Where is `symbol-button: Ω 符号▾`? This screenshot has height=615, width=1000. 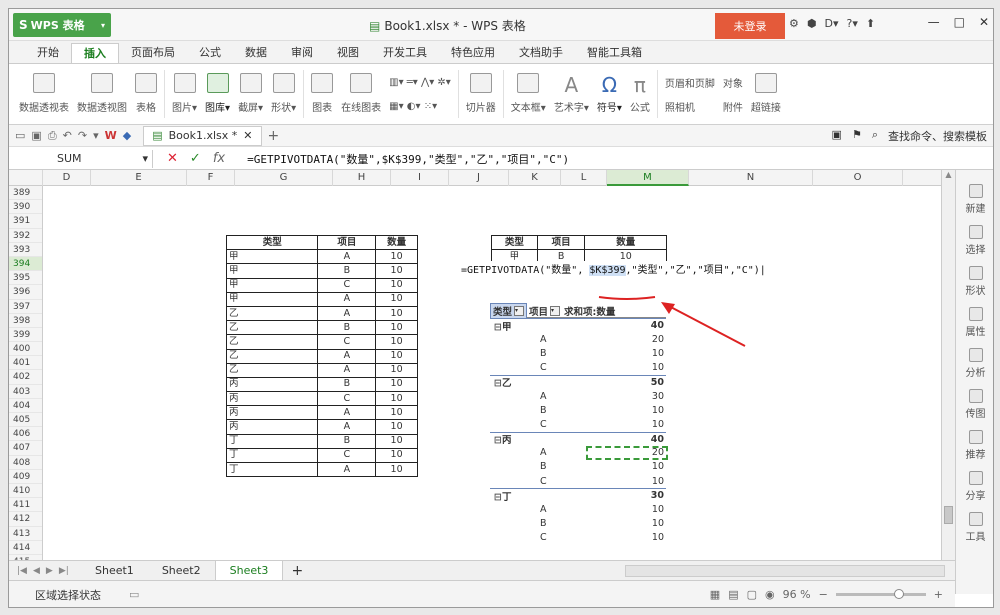 symbol-button: Ω 符号▾ is located at coordinates (609, 94).